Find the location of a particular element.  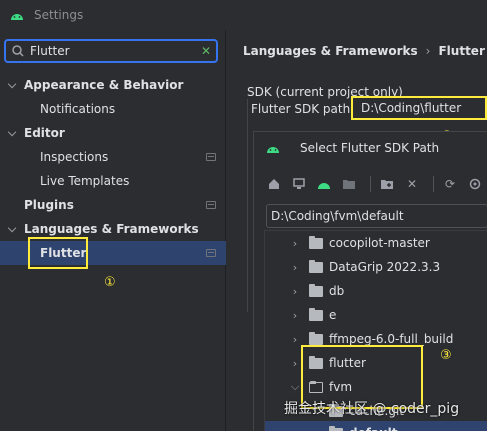

sidebar-item-label: Inspections is located at coordinates (74, 157).